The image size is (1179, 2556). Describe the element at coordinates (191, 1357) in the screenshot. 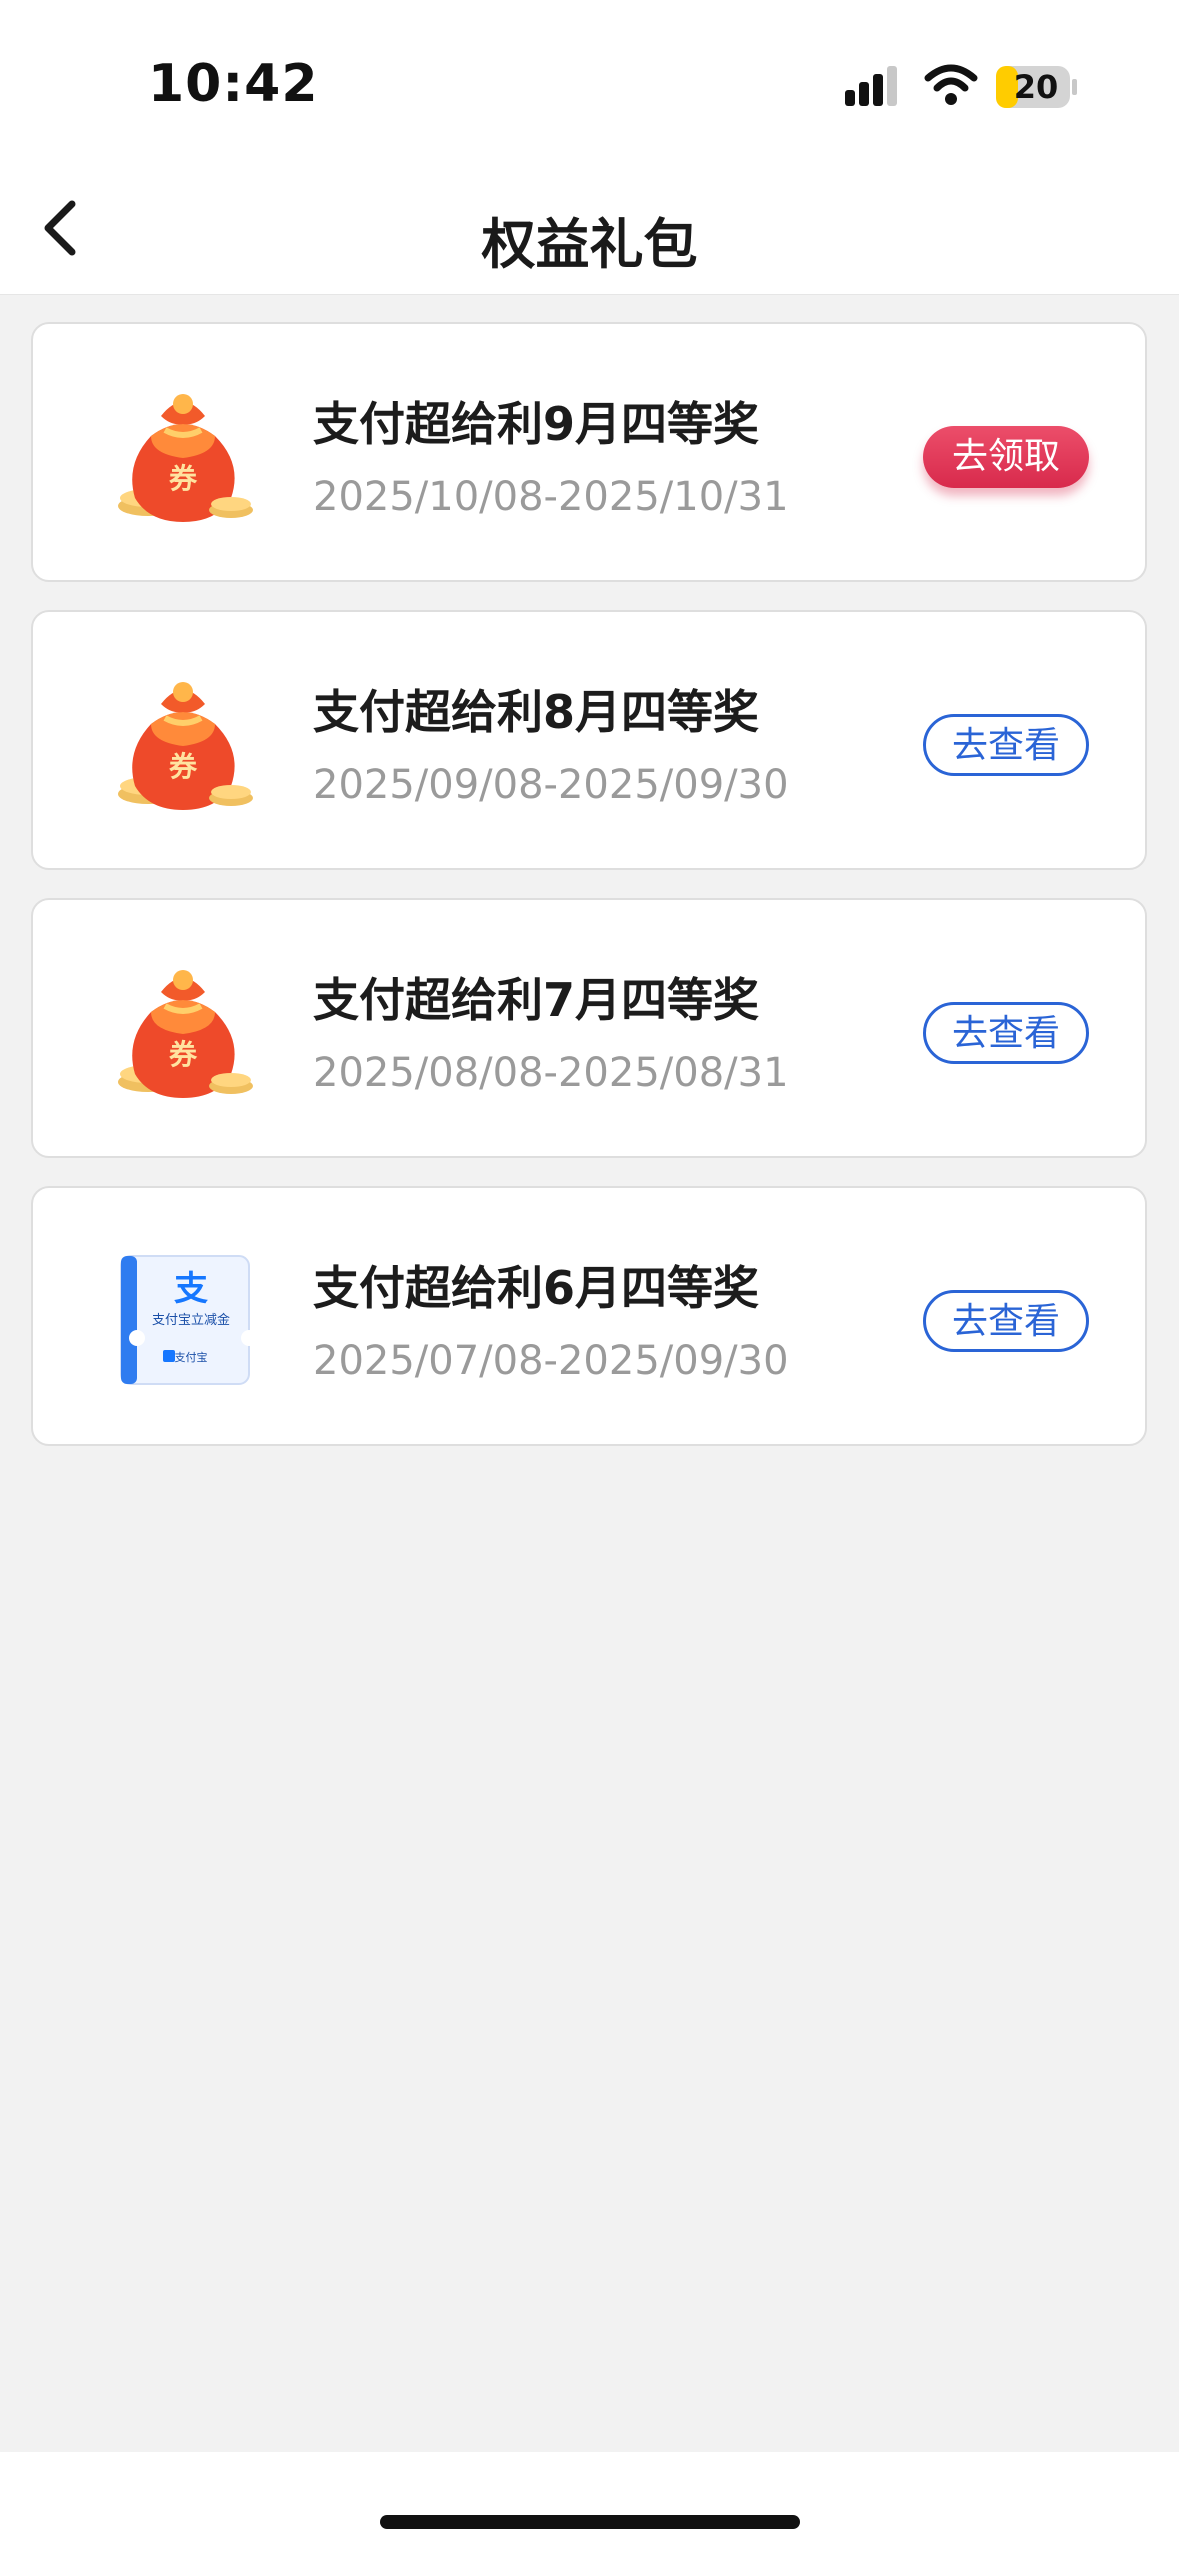

I see `voucher-brand: 支付宝` at that location.